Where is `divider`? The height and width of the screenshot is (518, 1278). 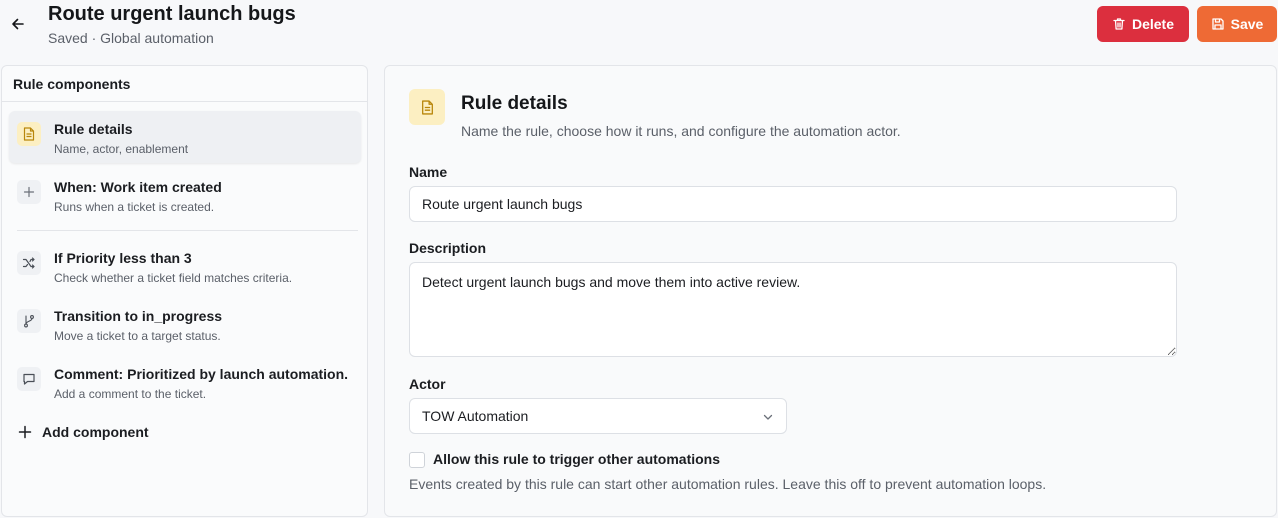
divider is located at coordinates (187, 230).